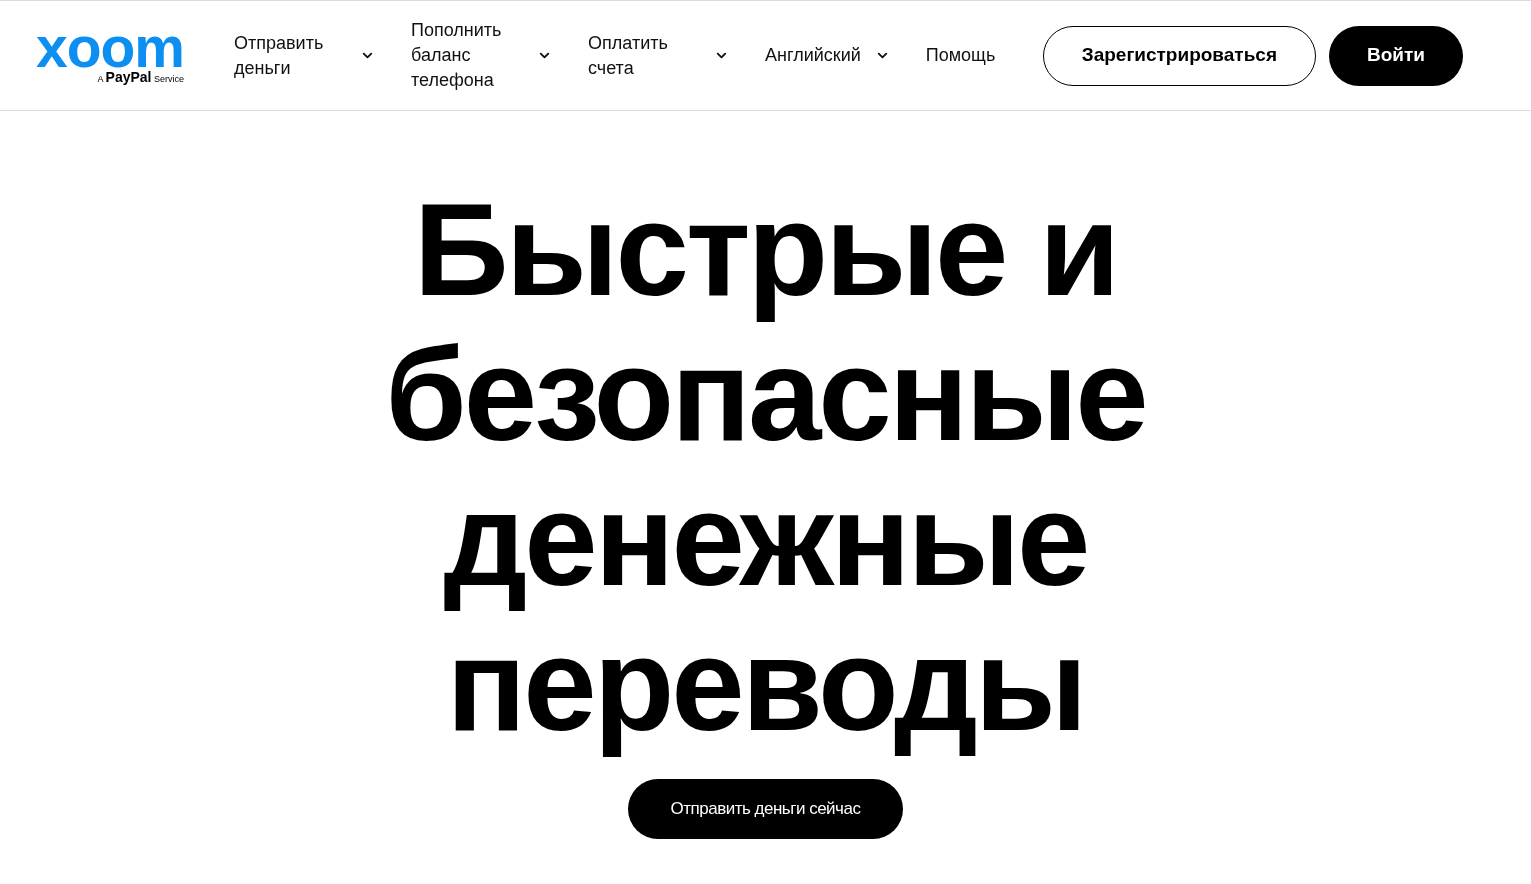  I want to click on login-button: Войти, so click(1396, 55).